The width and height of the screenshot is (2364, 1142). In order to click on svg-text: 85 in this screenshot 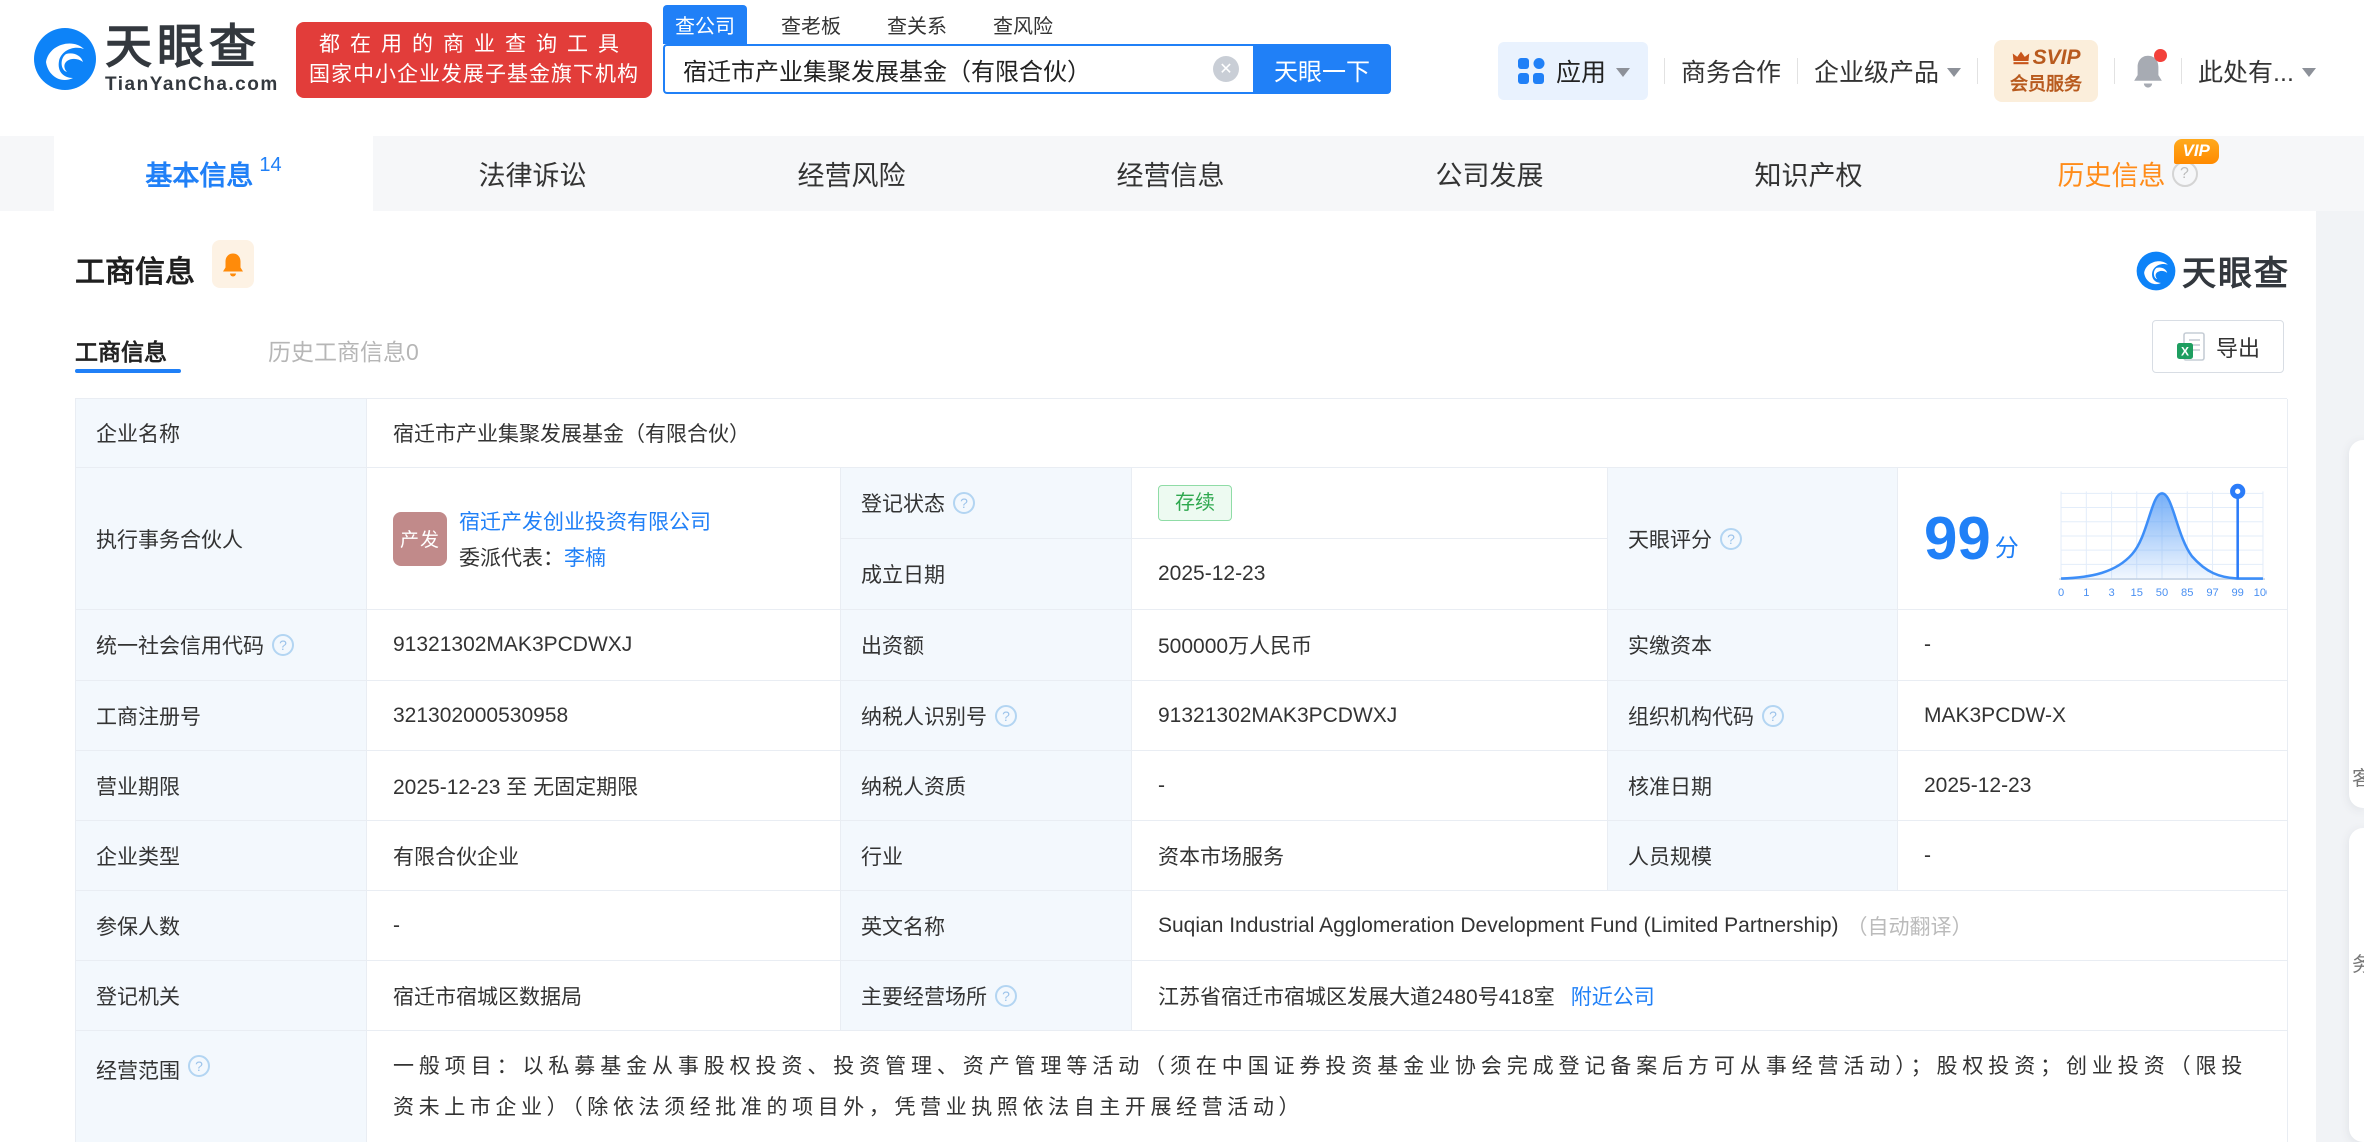, I will do `click(2187, 592)`.